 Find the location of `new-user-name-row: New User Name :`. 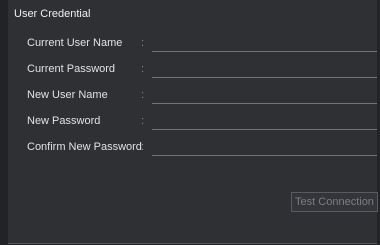

new-user-name-row: New User Name : is located at coordinates (192, 97).